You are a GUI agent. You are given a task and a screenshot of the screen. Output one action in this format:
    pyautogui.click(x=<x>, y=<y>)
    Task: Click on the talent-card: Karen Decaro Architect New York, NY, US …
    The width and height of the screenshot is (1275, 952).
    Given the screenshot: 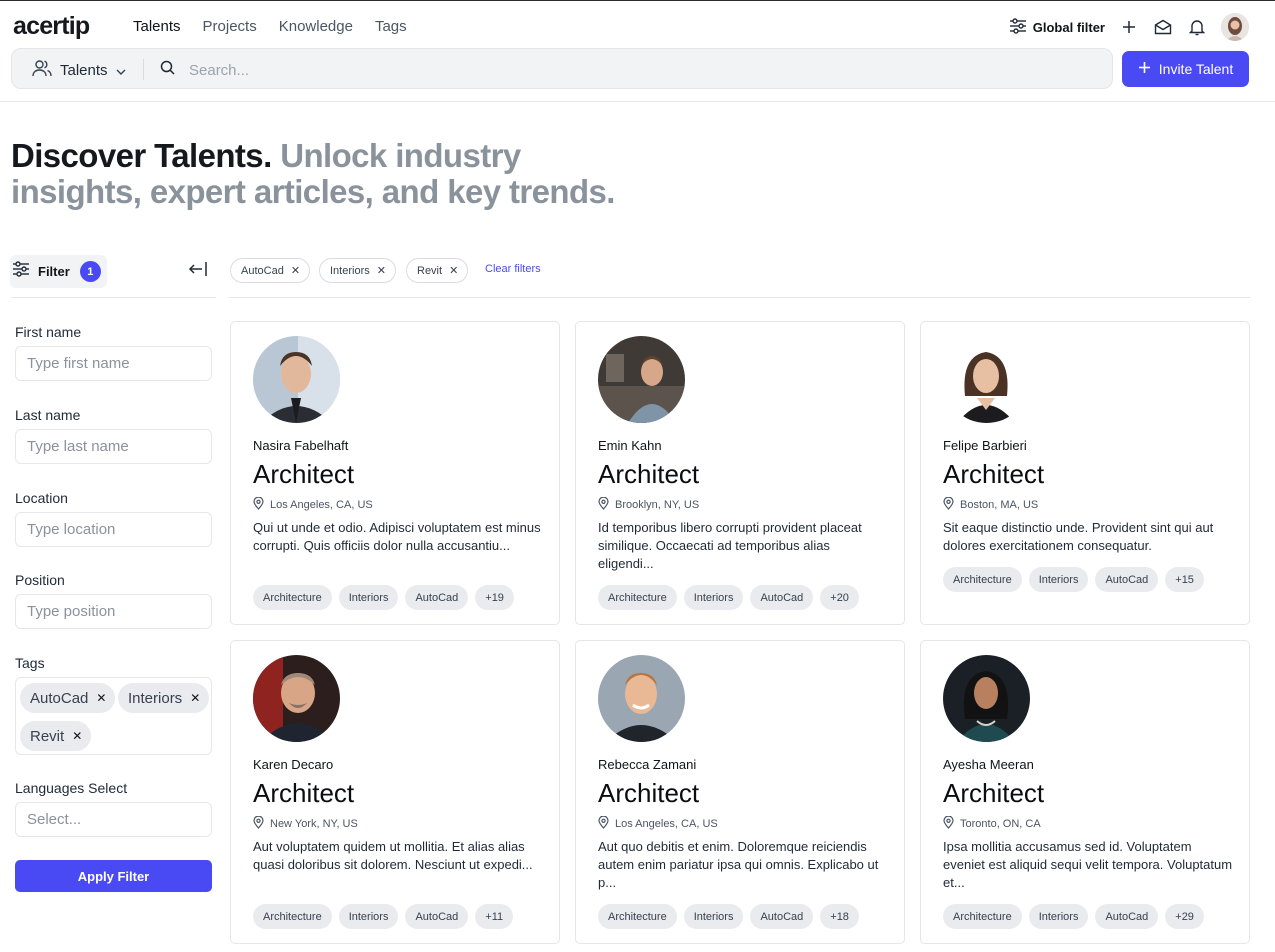 What is the action you would take?
    pyautogui.click(x=395, y=792)
    